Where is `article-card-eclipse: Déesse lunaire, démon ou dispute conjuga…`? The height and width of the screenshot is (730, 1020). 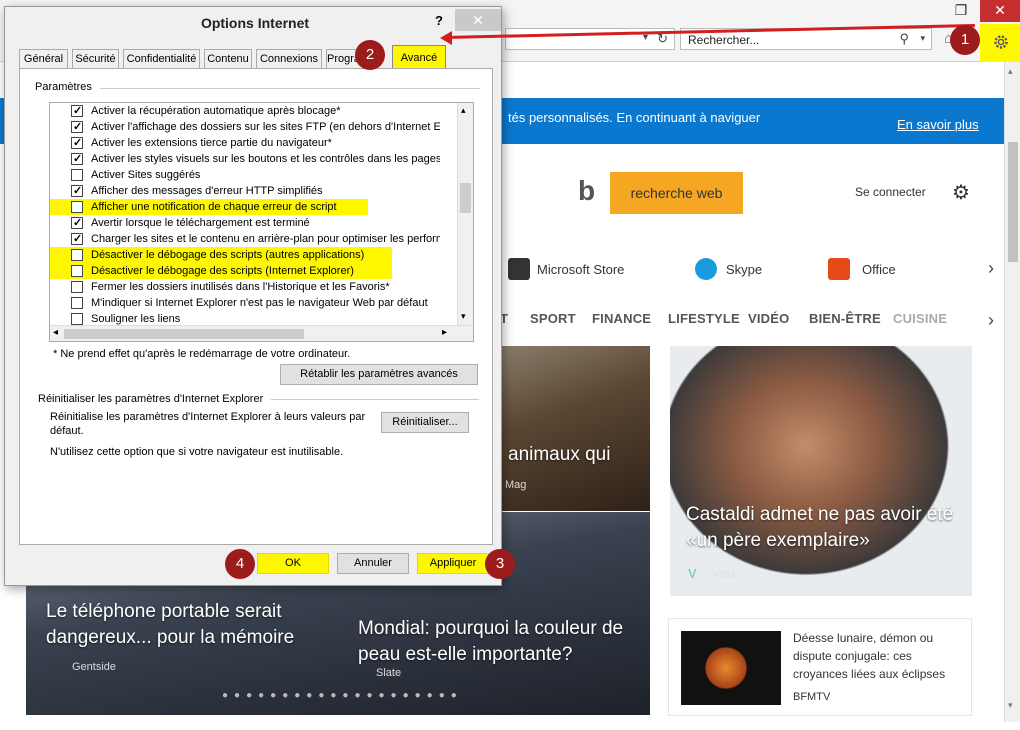
article-card-eclipse: Déesse lunaire, démon ou dispute conjuga… is located at coordinates (820, 667).